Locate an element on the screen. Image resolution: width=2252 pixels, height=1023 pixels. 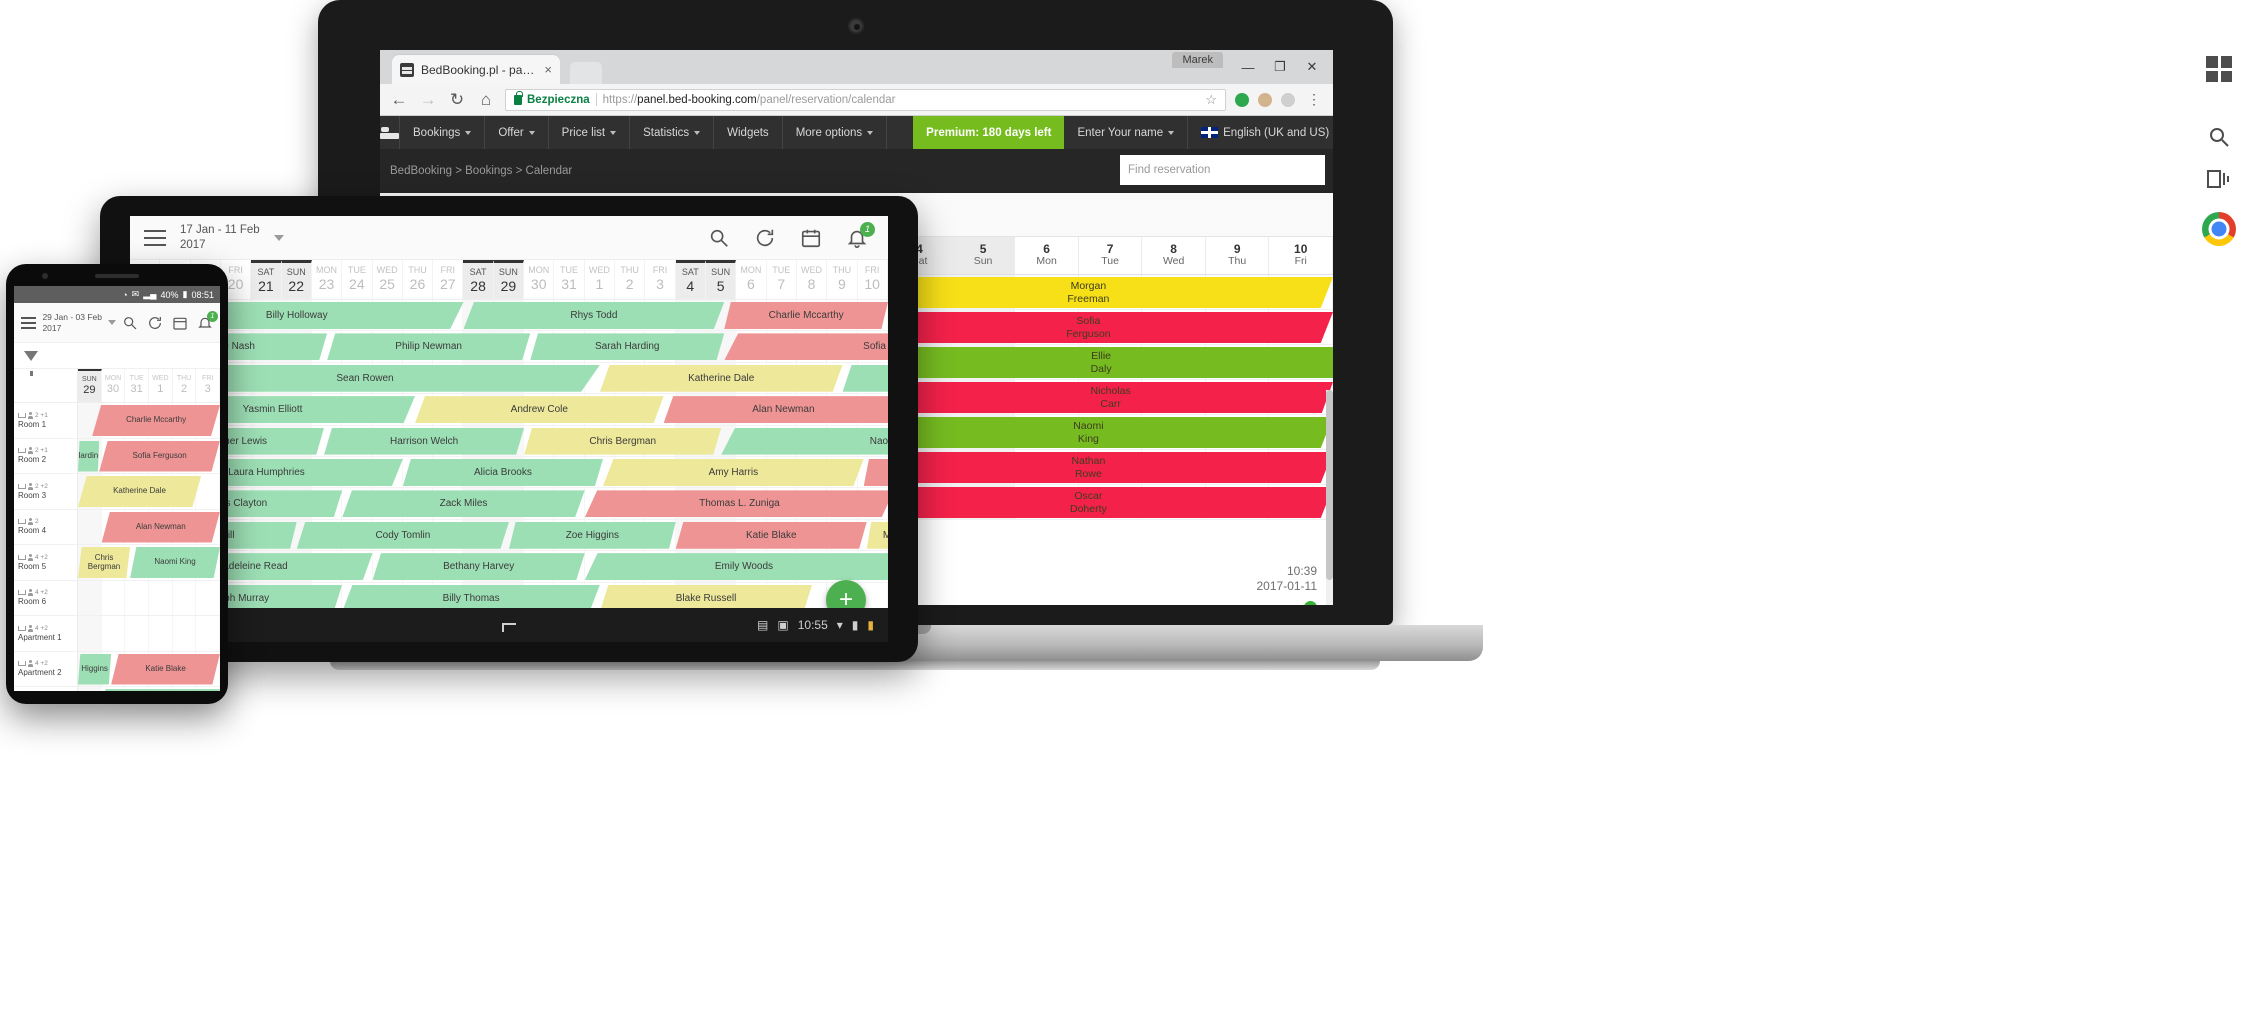
room-list-item: 6 +2Lodge 1 is located at coordinates (45, 689).